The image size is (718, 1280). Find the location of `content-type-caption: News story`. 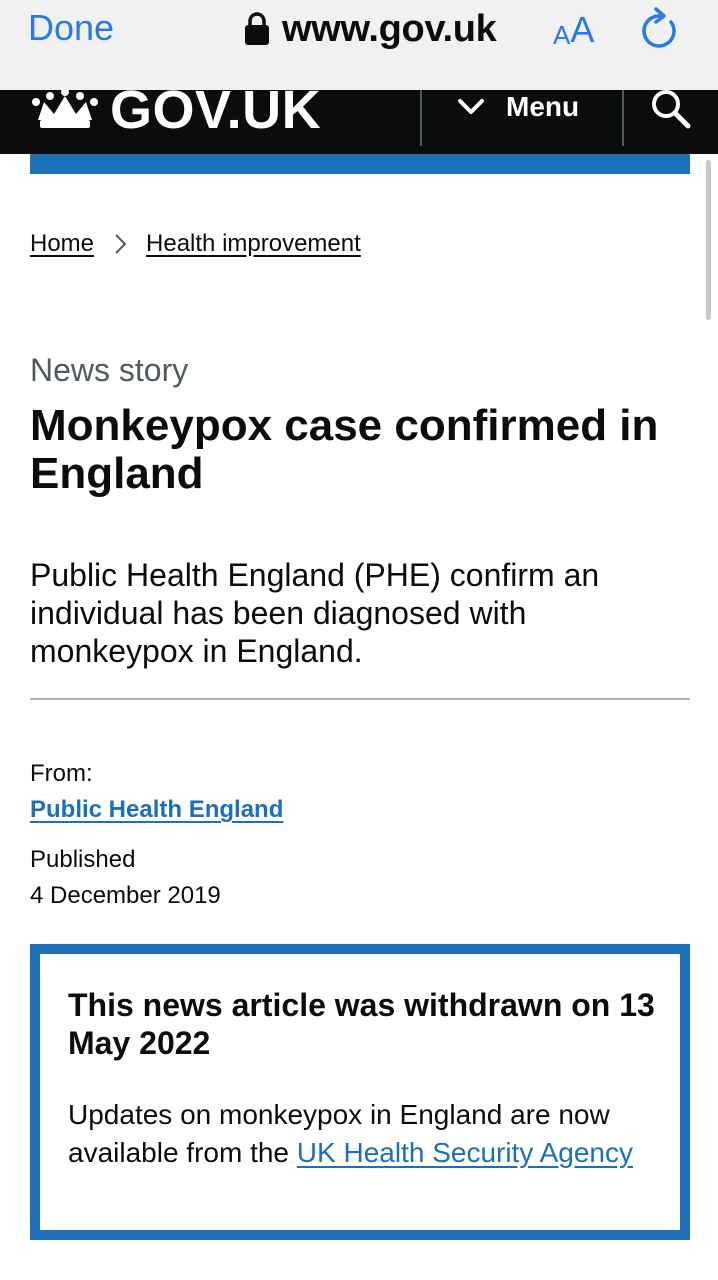

content-type-caption: News story is located at coordinates (109, 370).